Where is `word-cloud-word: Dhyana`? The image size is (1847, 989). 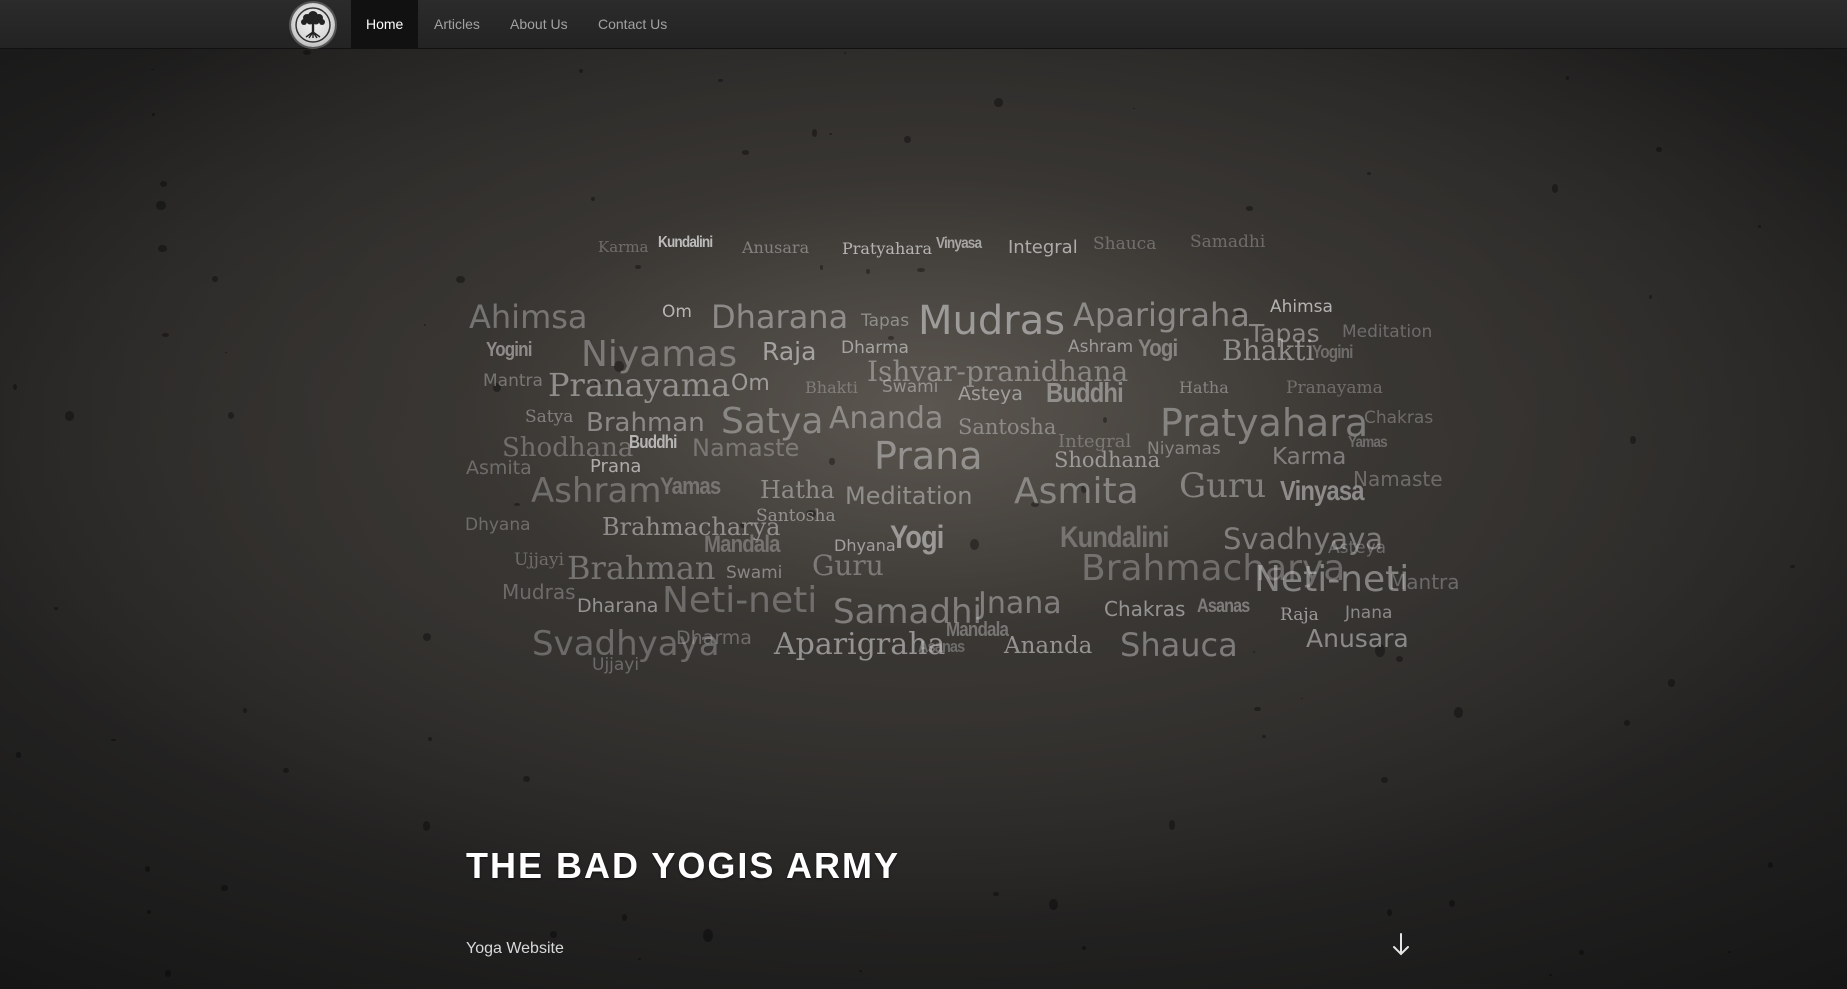 word-cloud-word: Dhyana is located at coordinates (498, 525).